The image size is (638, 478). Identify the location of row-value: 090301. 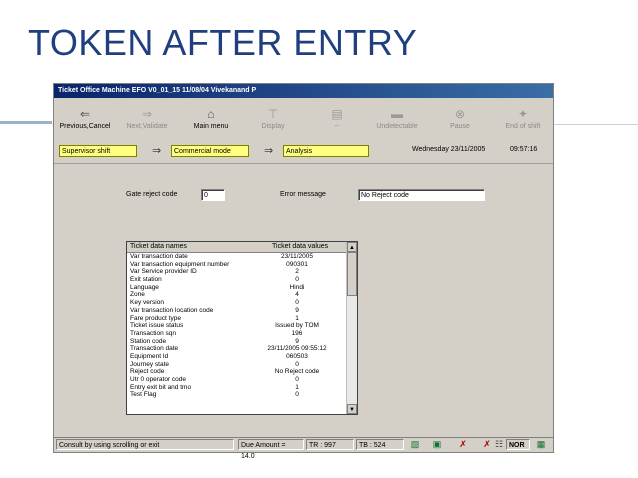
(297, 264).